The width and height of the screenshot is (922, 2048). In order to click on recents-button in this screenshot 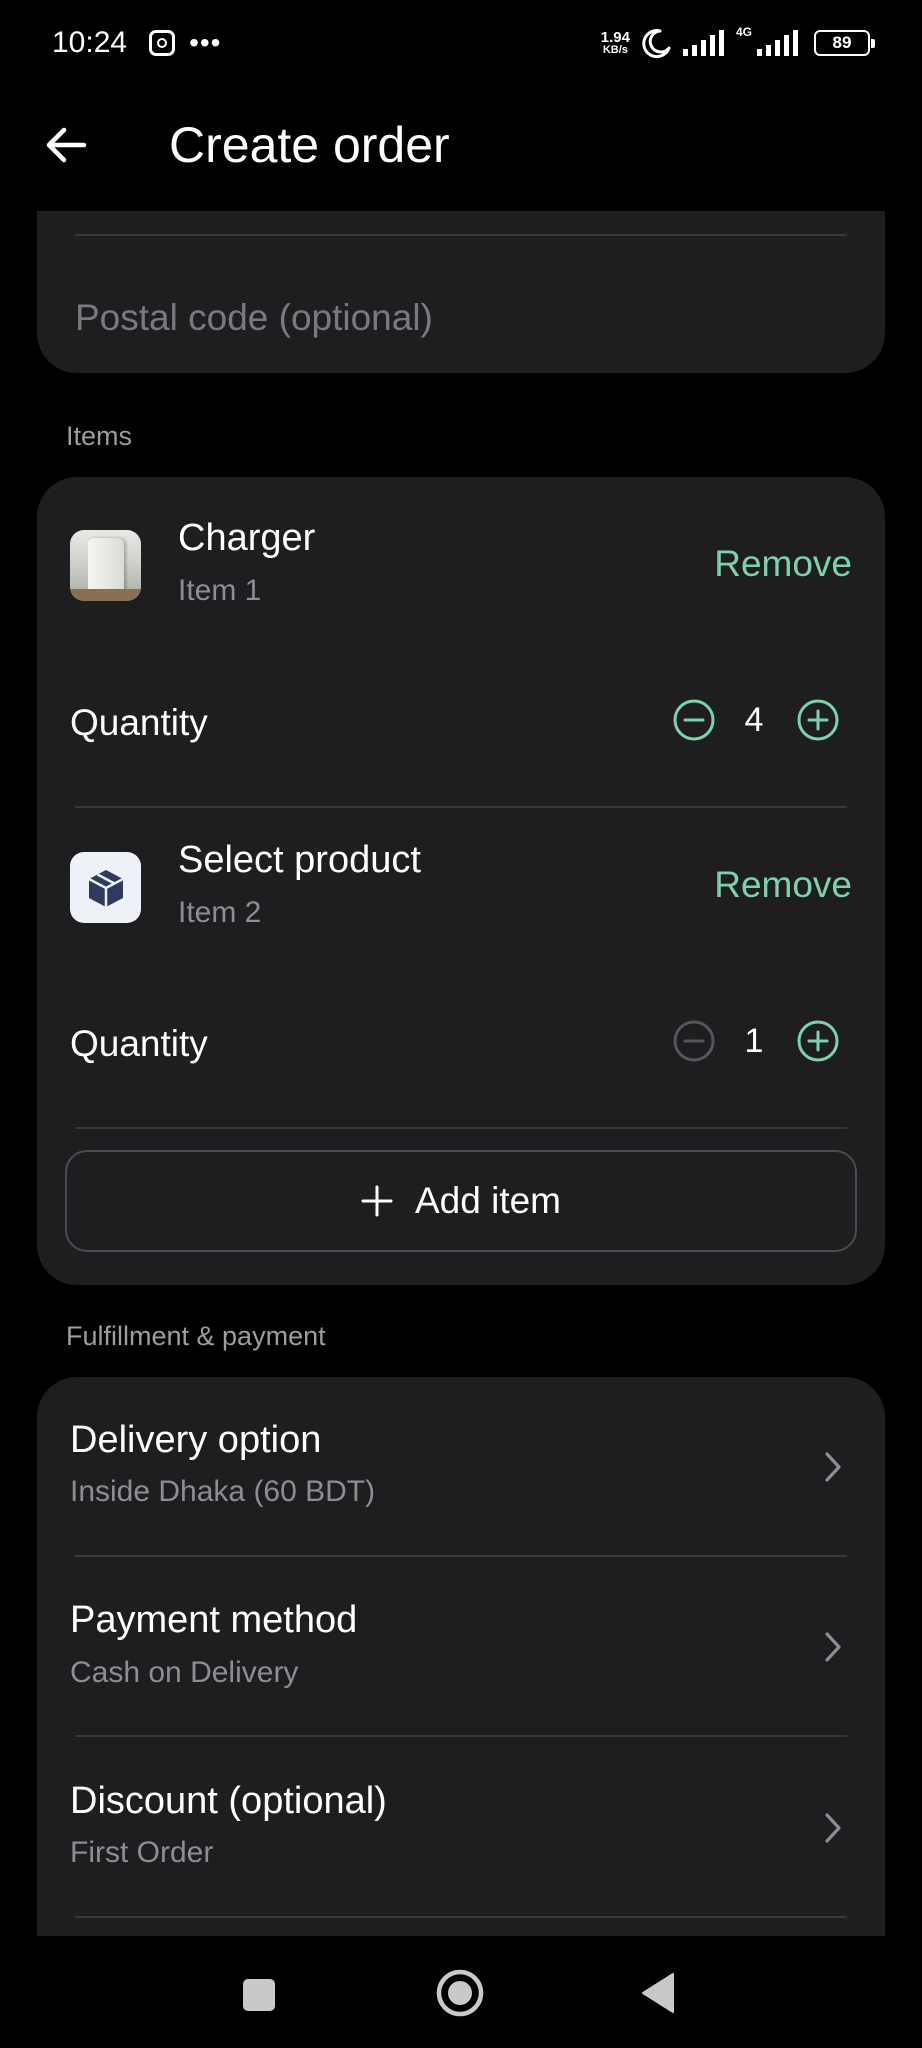, I will do `click(259, 1997)`.